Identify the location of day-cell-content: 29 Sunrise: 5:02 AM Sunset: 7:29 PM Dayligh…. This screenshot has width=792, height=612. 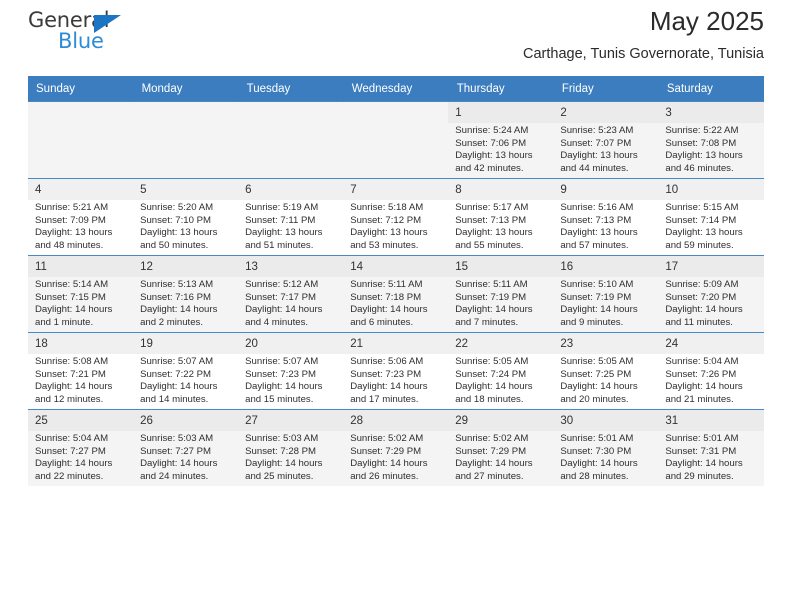
(501, 448).